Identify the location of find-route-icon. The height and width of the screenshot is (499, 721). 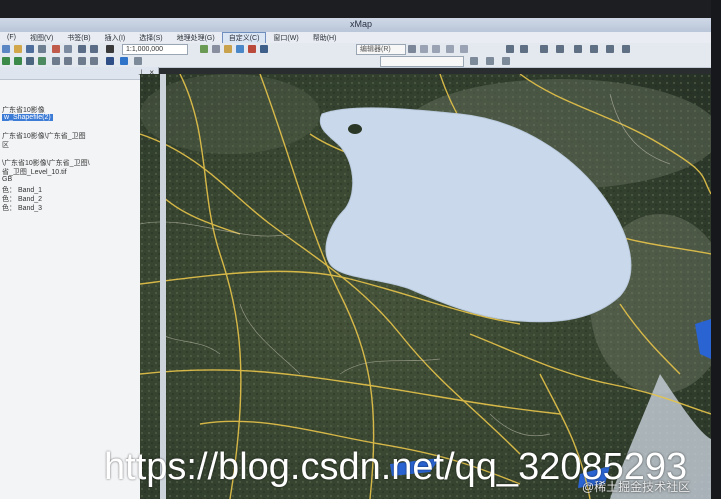
(610, 49).